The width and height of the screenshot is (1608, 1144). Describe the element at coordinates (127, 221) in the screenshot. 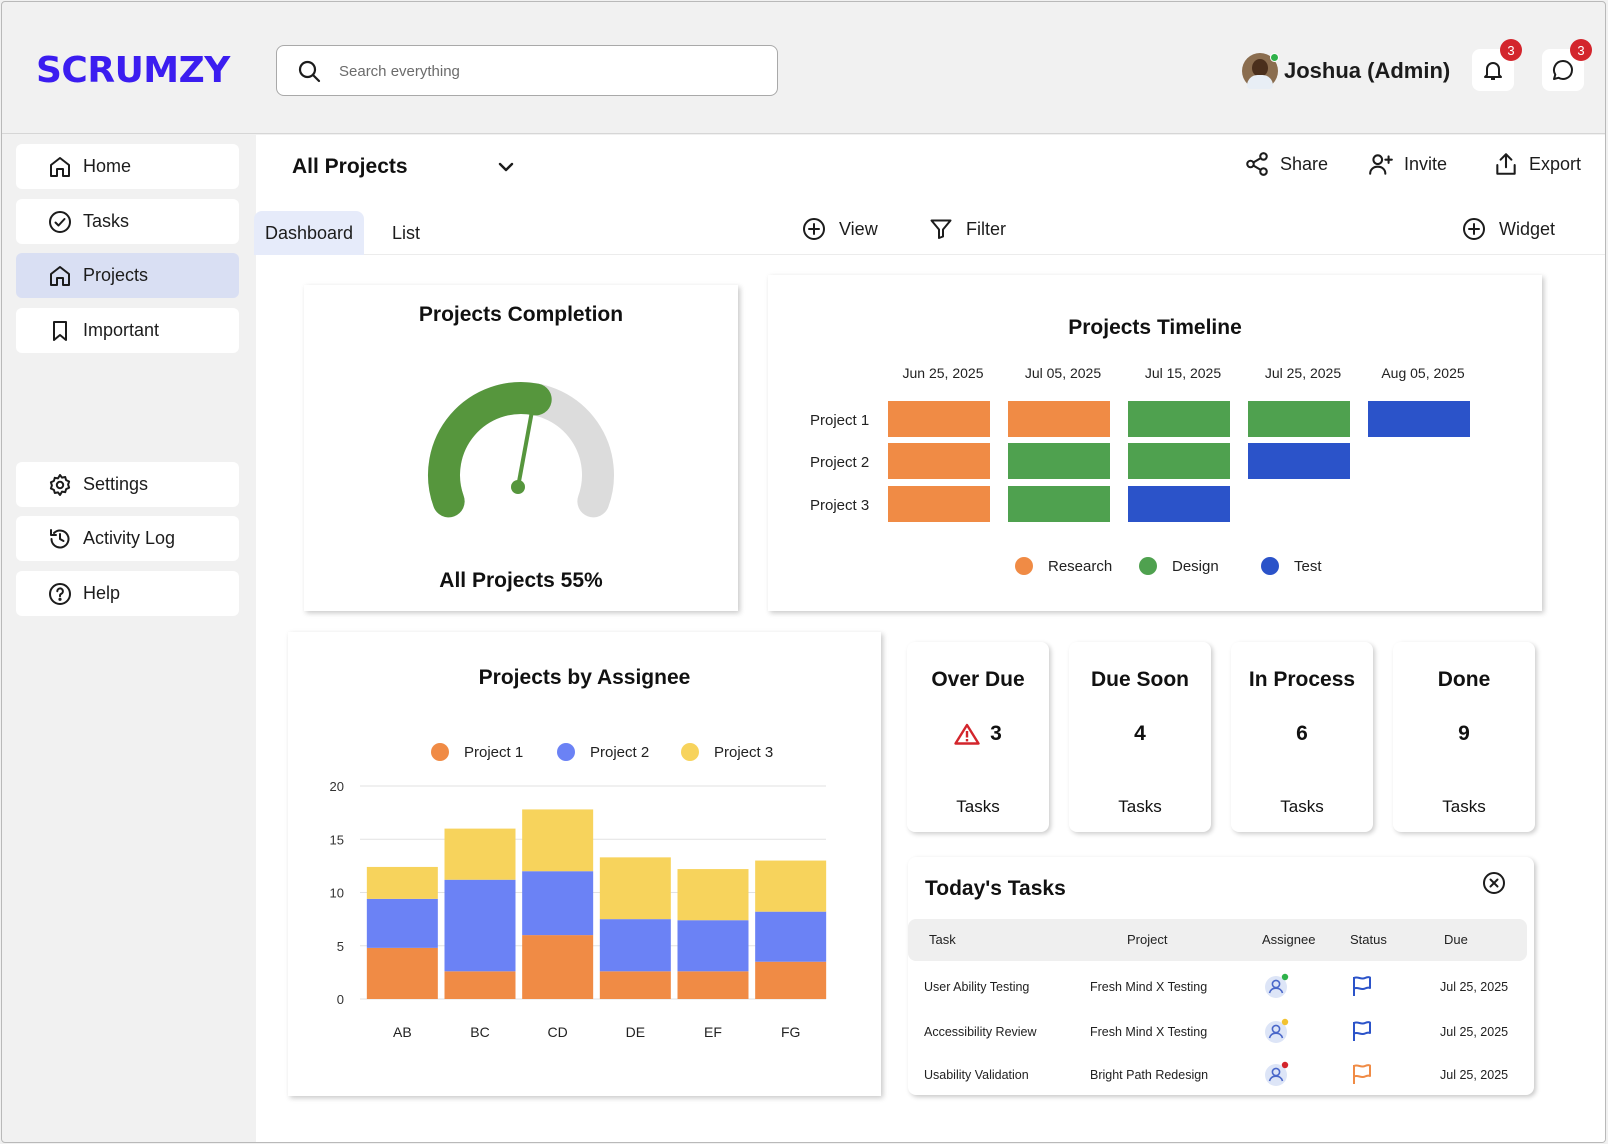

I see `sidebar-item-tasks: Tasks` at that location.